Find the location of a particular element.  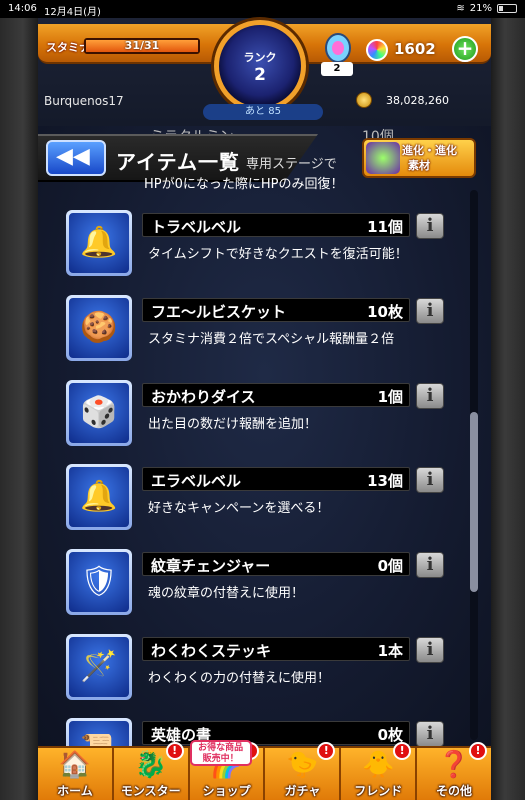

item-count: 0個 is located at coordinates (390, 566).